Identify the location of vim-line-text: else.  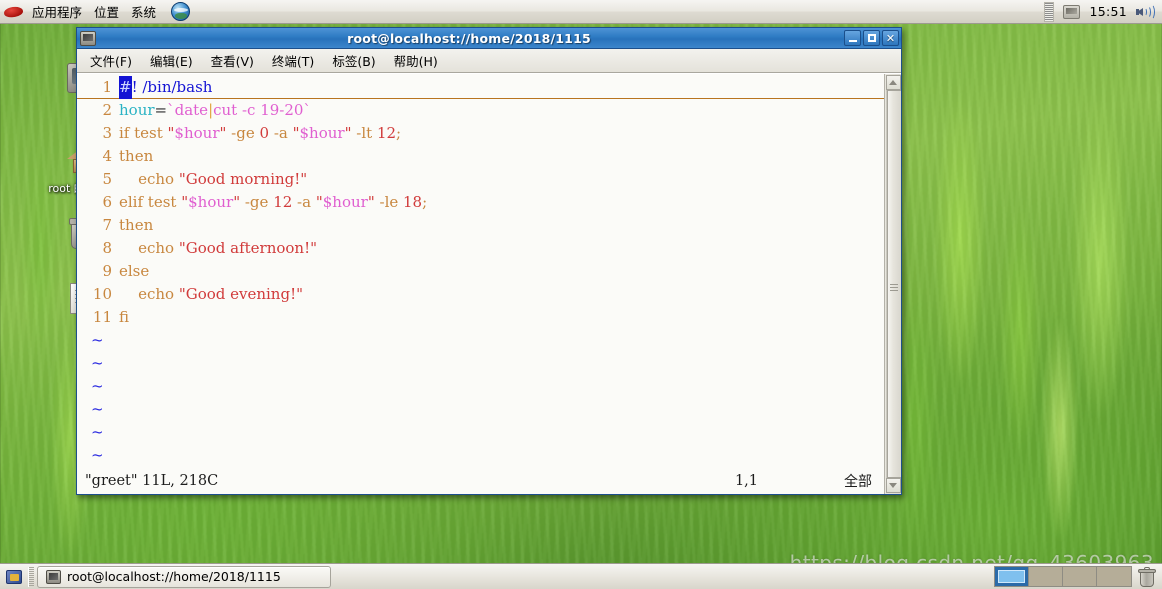
(134, 271).